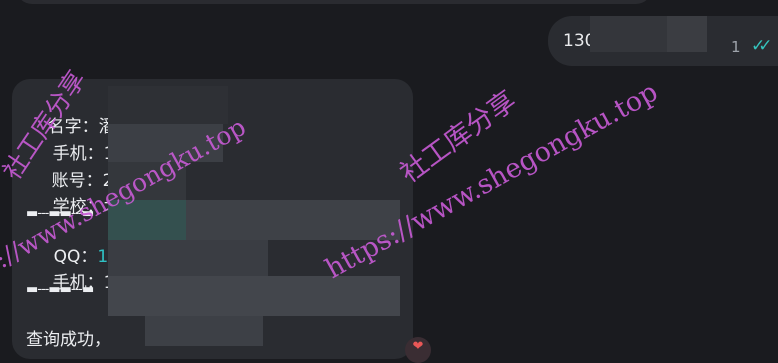 This screenshot has width=778, height=363. I want to click on query-result-text: 查询成功，, so click(68, 340).